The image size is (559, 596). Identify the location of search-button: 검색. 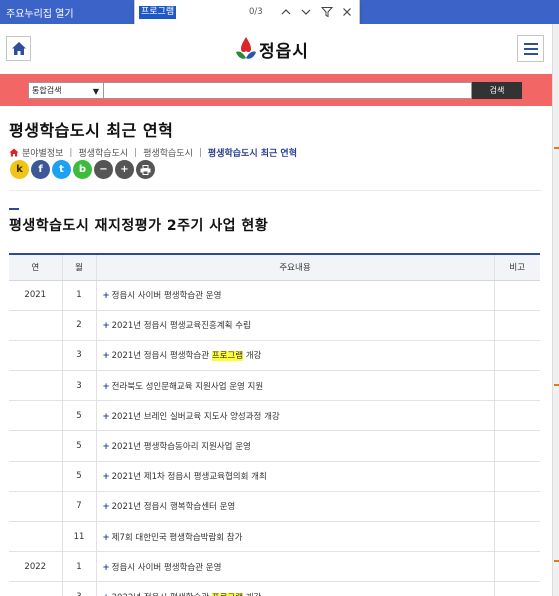
(497, 90).